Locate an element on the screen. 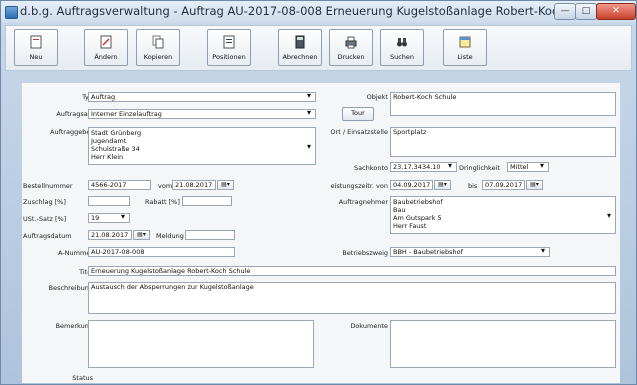  new-button: Neu is located at coordinates (36, 47).